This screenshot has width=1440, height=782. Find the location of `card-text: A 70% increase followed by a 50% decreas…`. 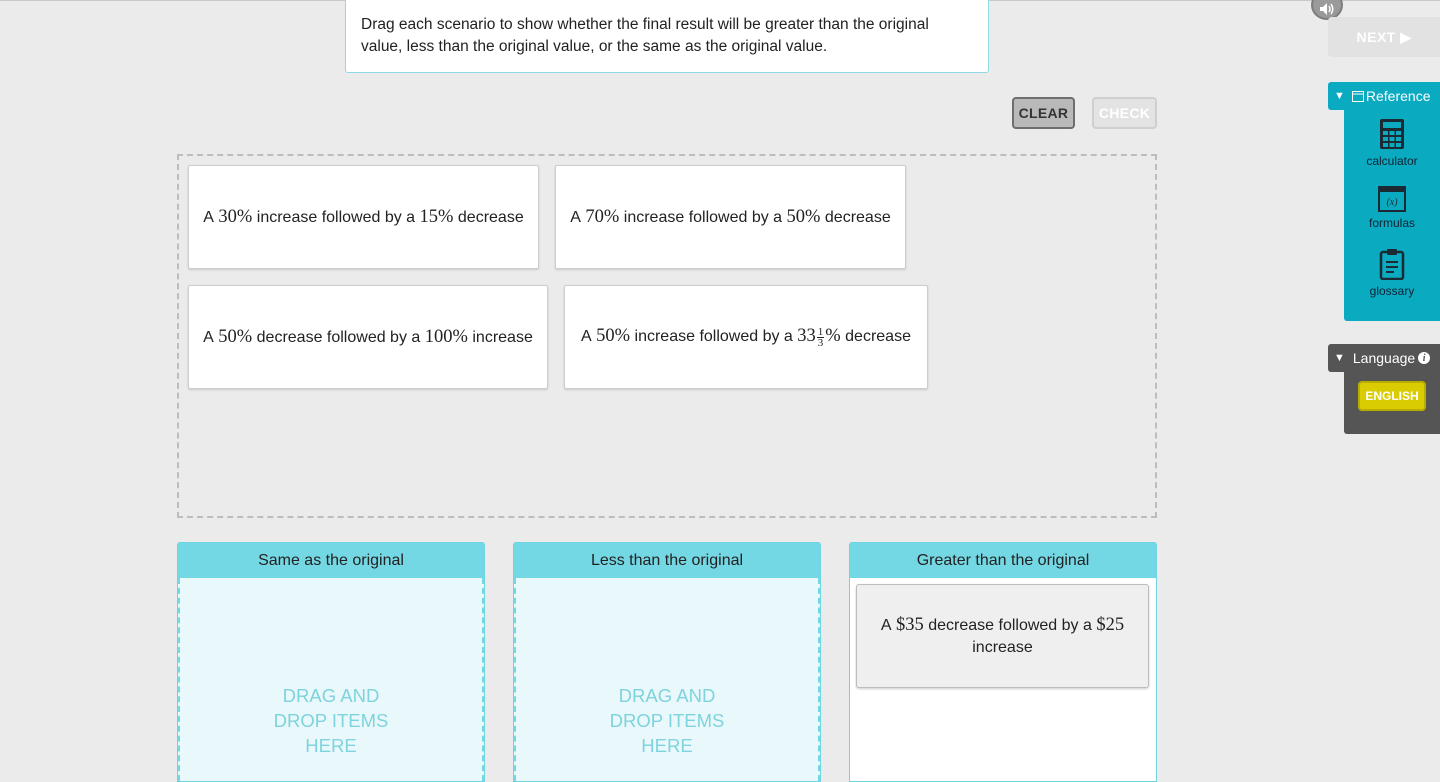

card-text: A 70% increase followed by a 50% decreas… is located at coordinates (730, 216).